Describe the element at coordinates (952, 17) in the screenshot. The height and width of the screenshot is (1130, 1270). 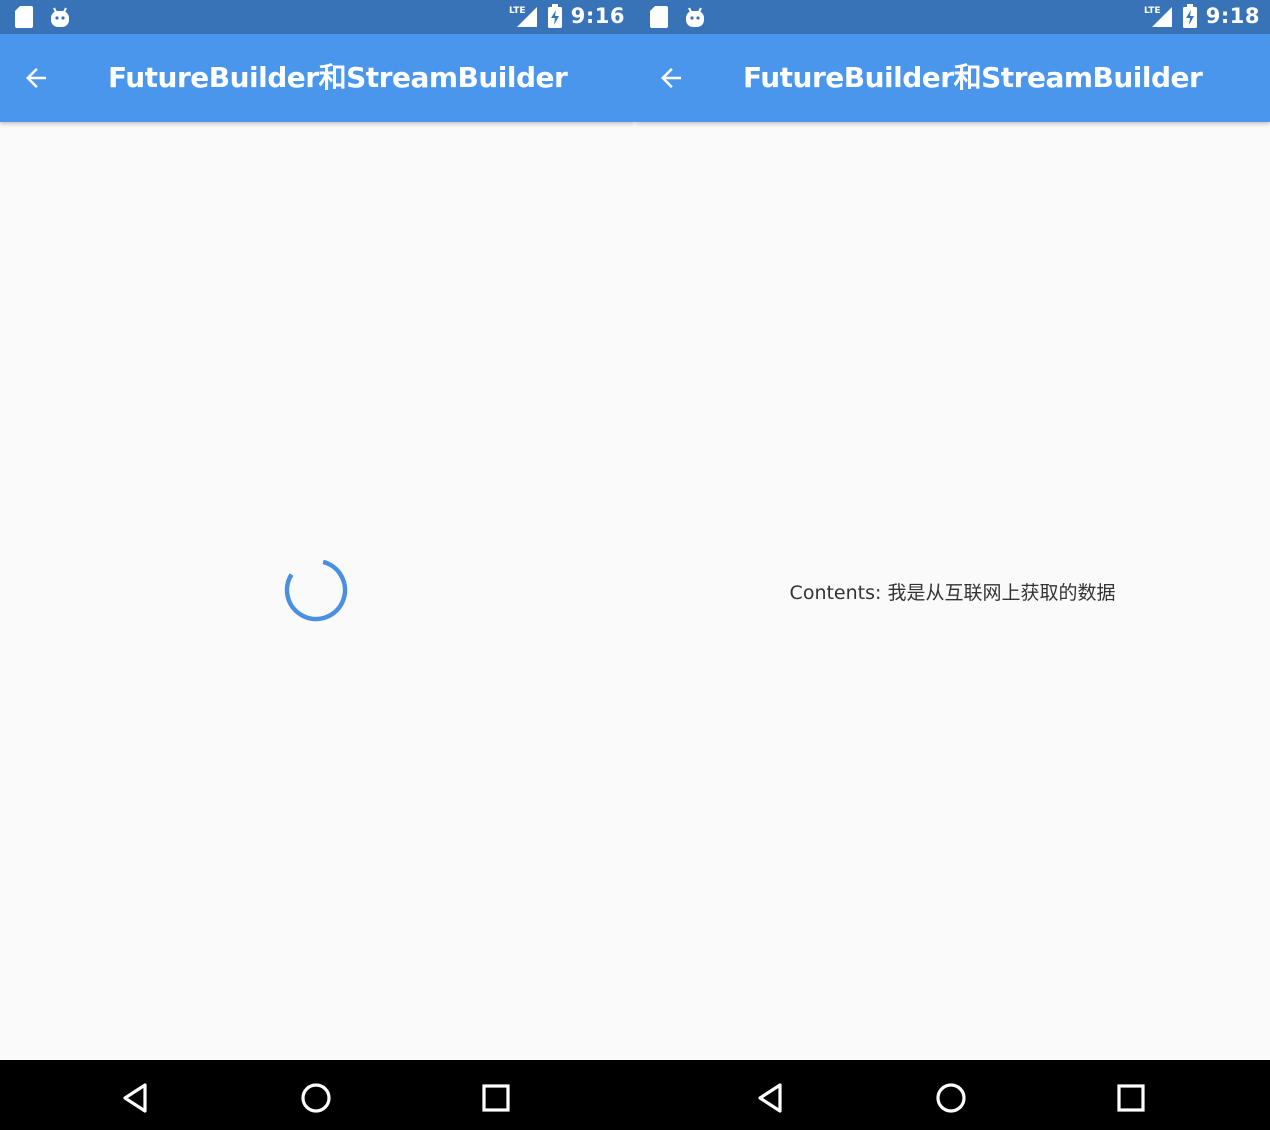
I see `status-bar: LTE 9:18` at that location.